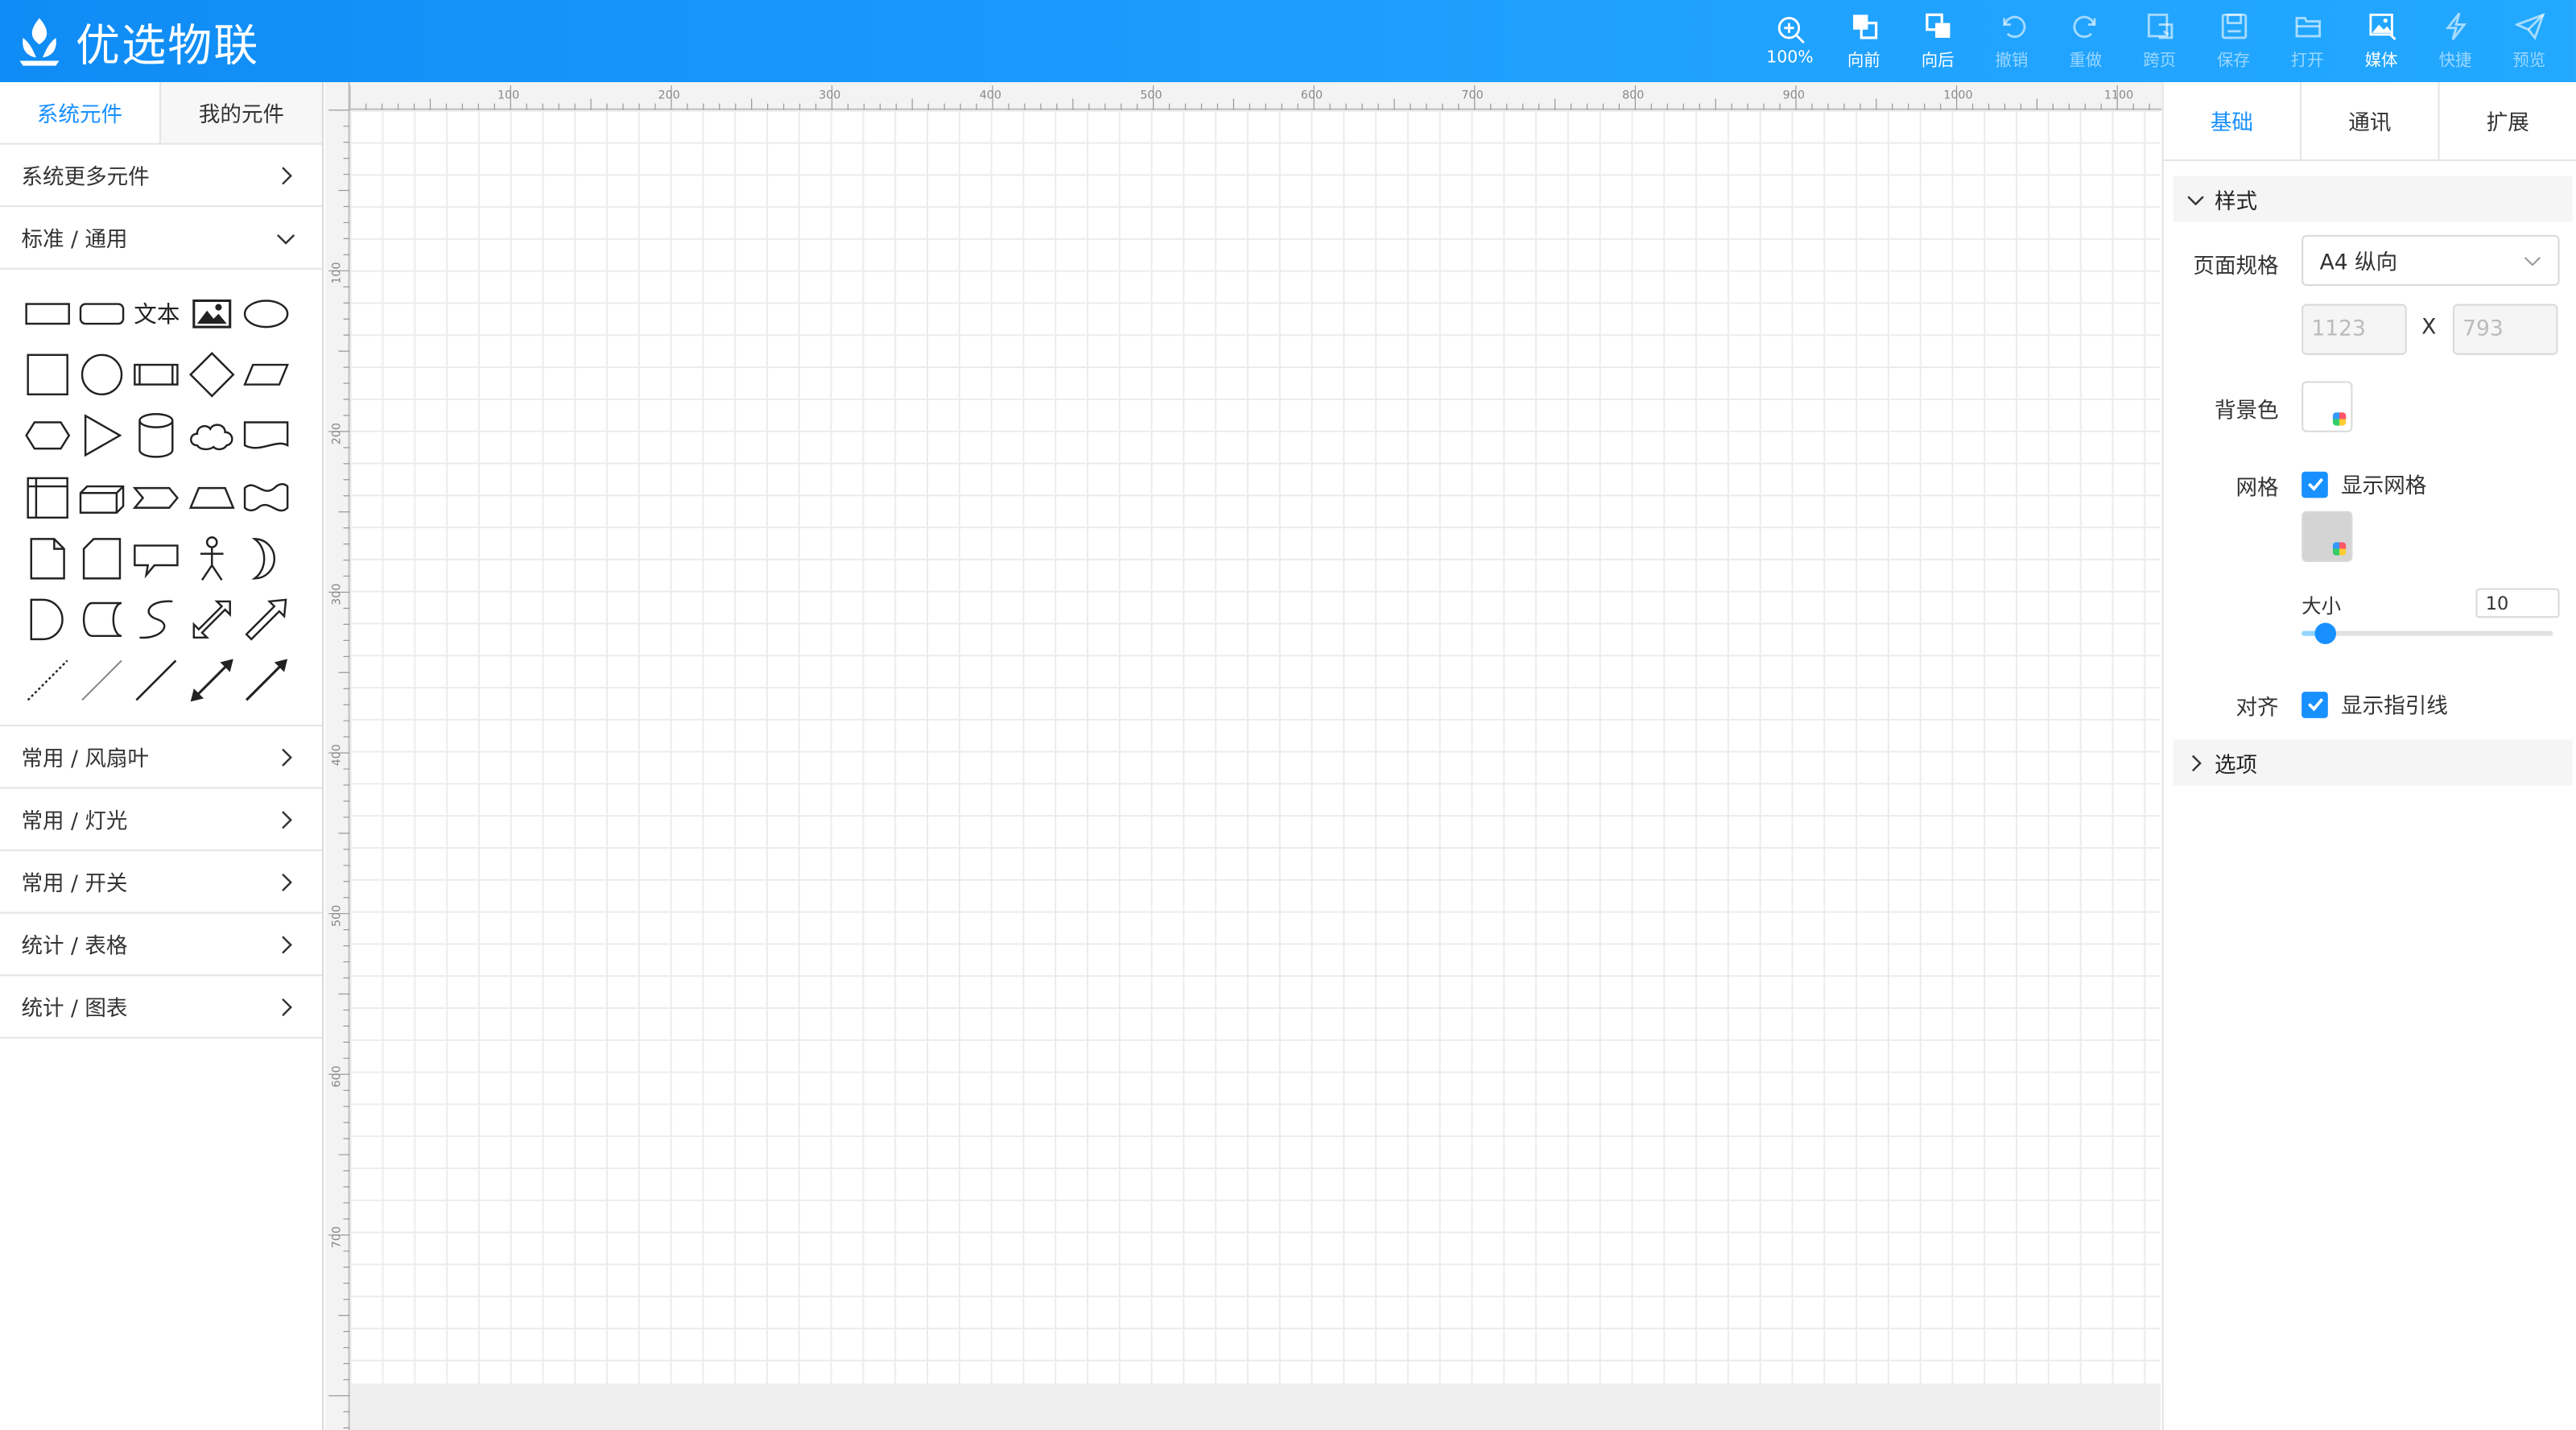 Image resolution: width=2576 pixels, height=1430 pixels. I want to click on shape-card, so click(102, 558).